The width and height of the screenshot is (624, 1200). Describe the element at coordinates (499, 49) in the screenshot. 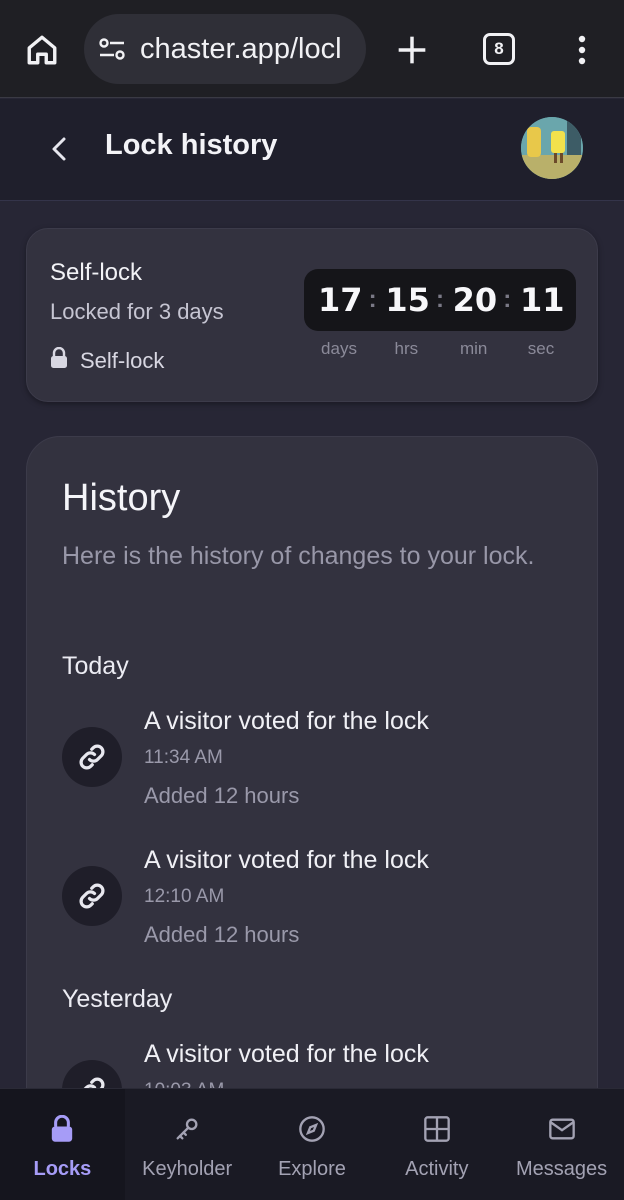

I see `tab-switcher-button: 8` at that location.